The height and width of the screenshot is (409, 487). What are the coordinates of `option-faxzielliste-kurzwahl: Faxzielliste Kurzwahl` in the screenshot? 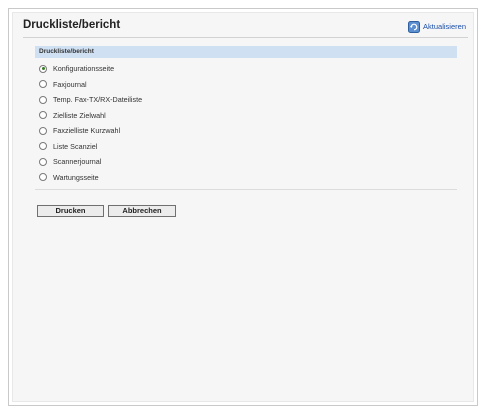 It's located at (90, 131).